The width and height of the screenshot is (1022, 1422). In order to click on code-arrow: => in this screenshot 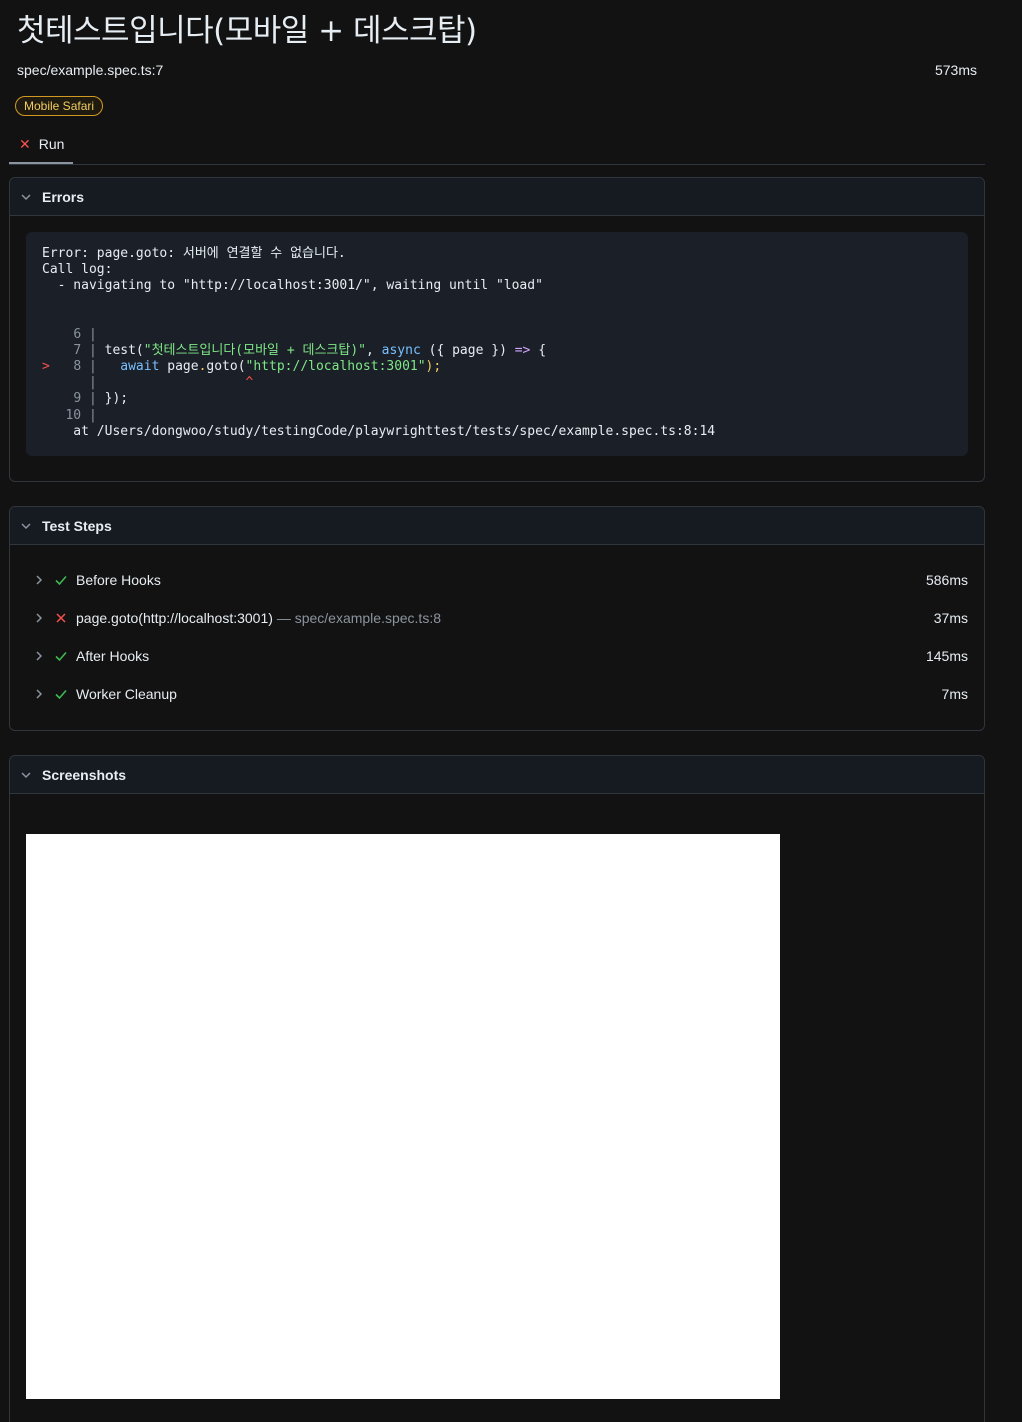, I will do `click(522, 350)`.